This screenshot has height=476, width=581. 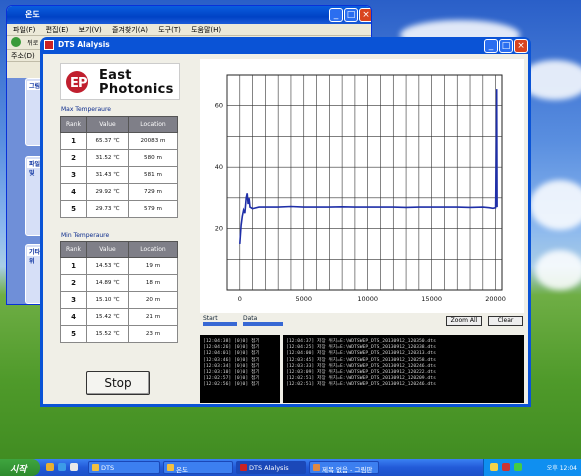 I want to click on taskbar-item-temperature: 온도, so click(x=198, y=467).